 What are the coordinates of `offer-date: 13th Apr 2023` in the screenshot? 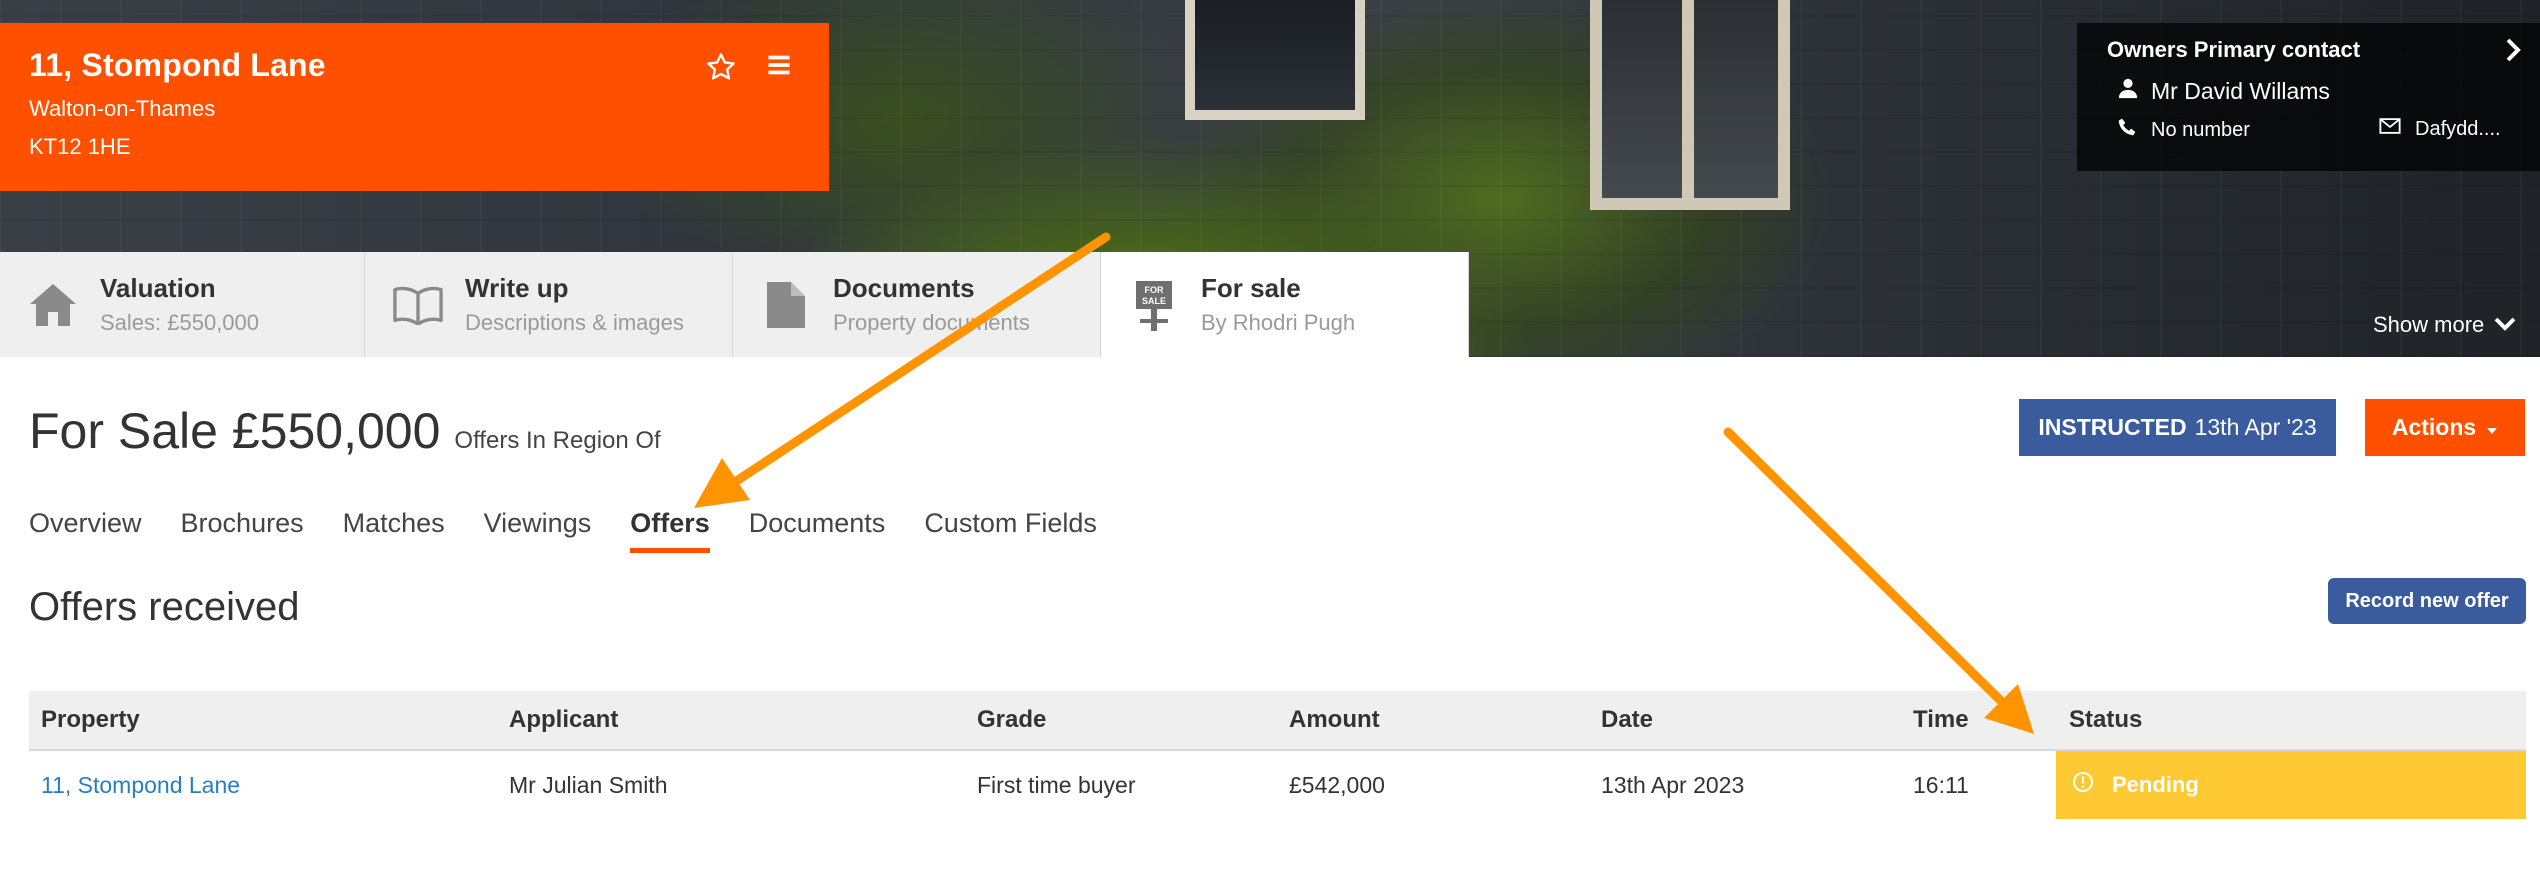 It's located at (1673, 784).